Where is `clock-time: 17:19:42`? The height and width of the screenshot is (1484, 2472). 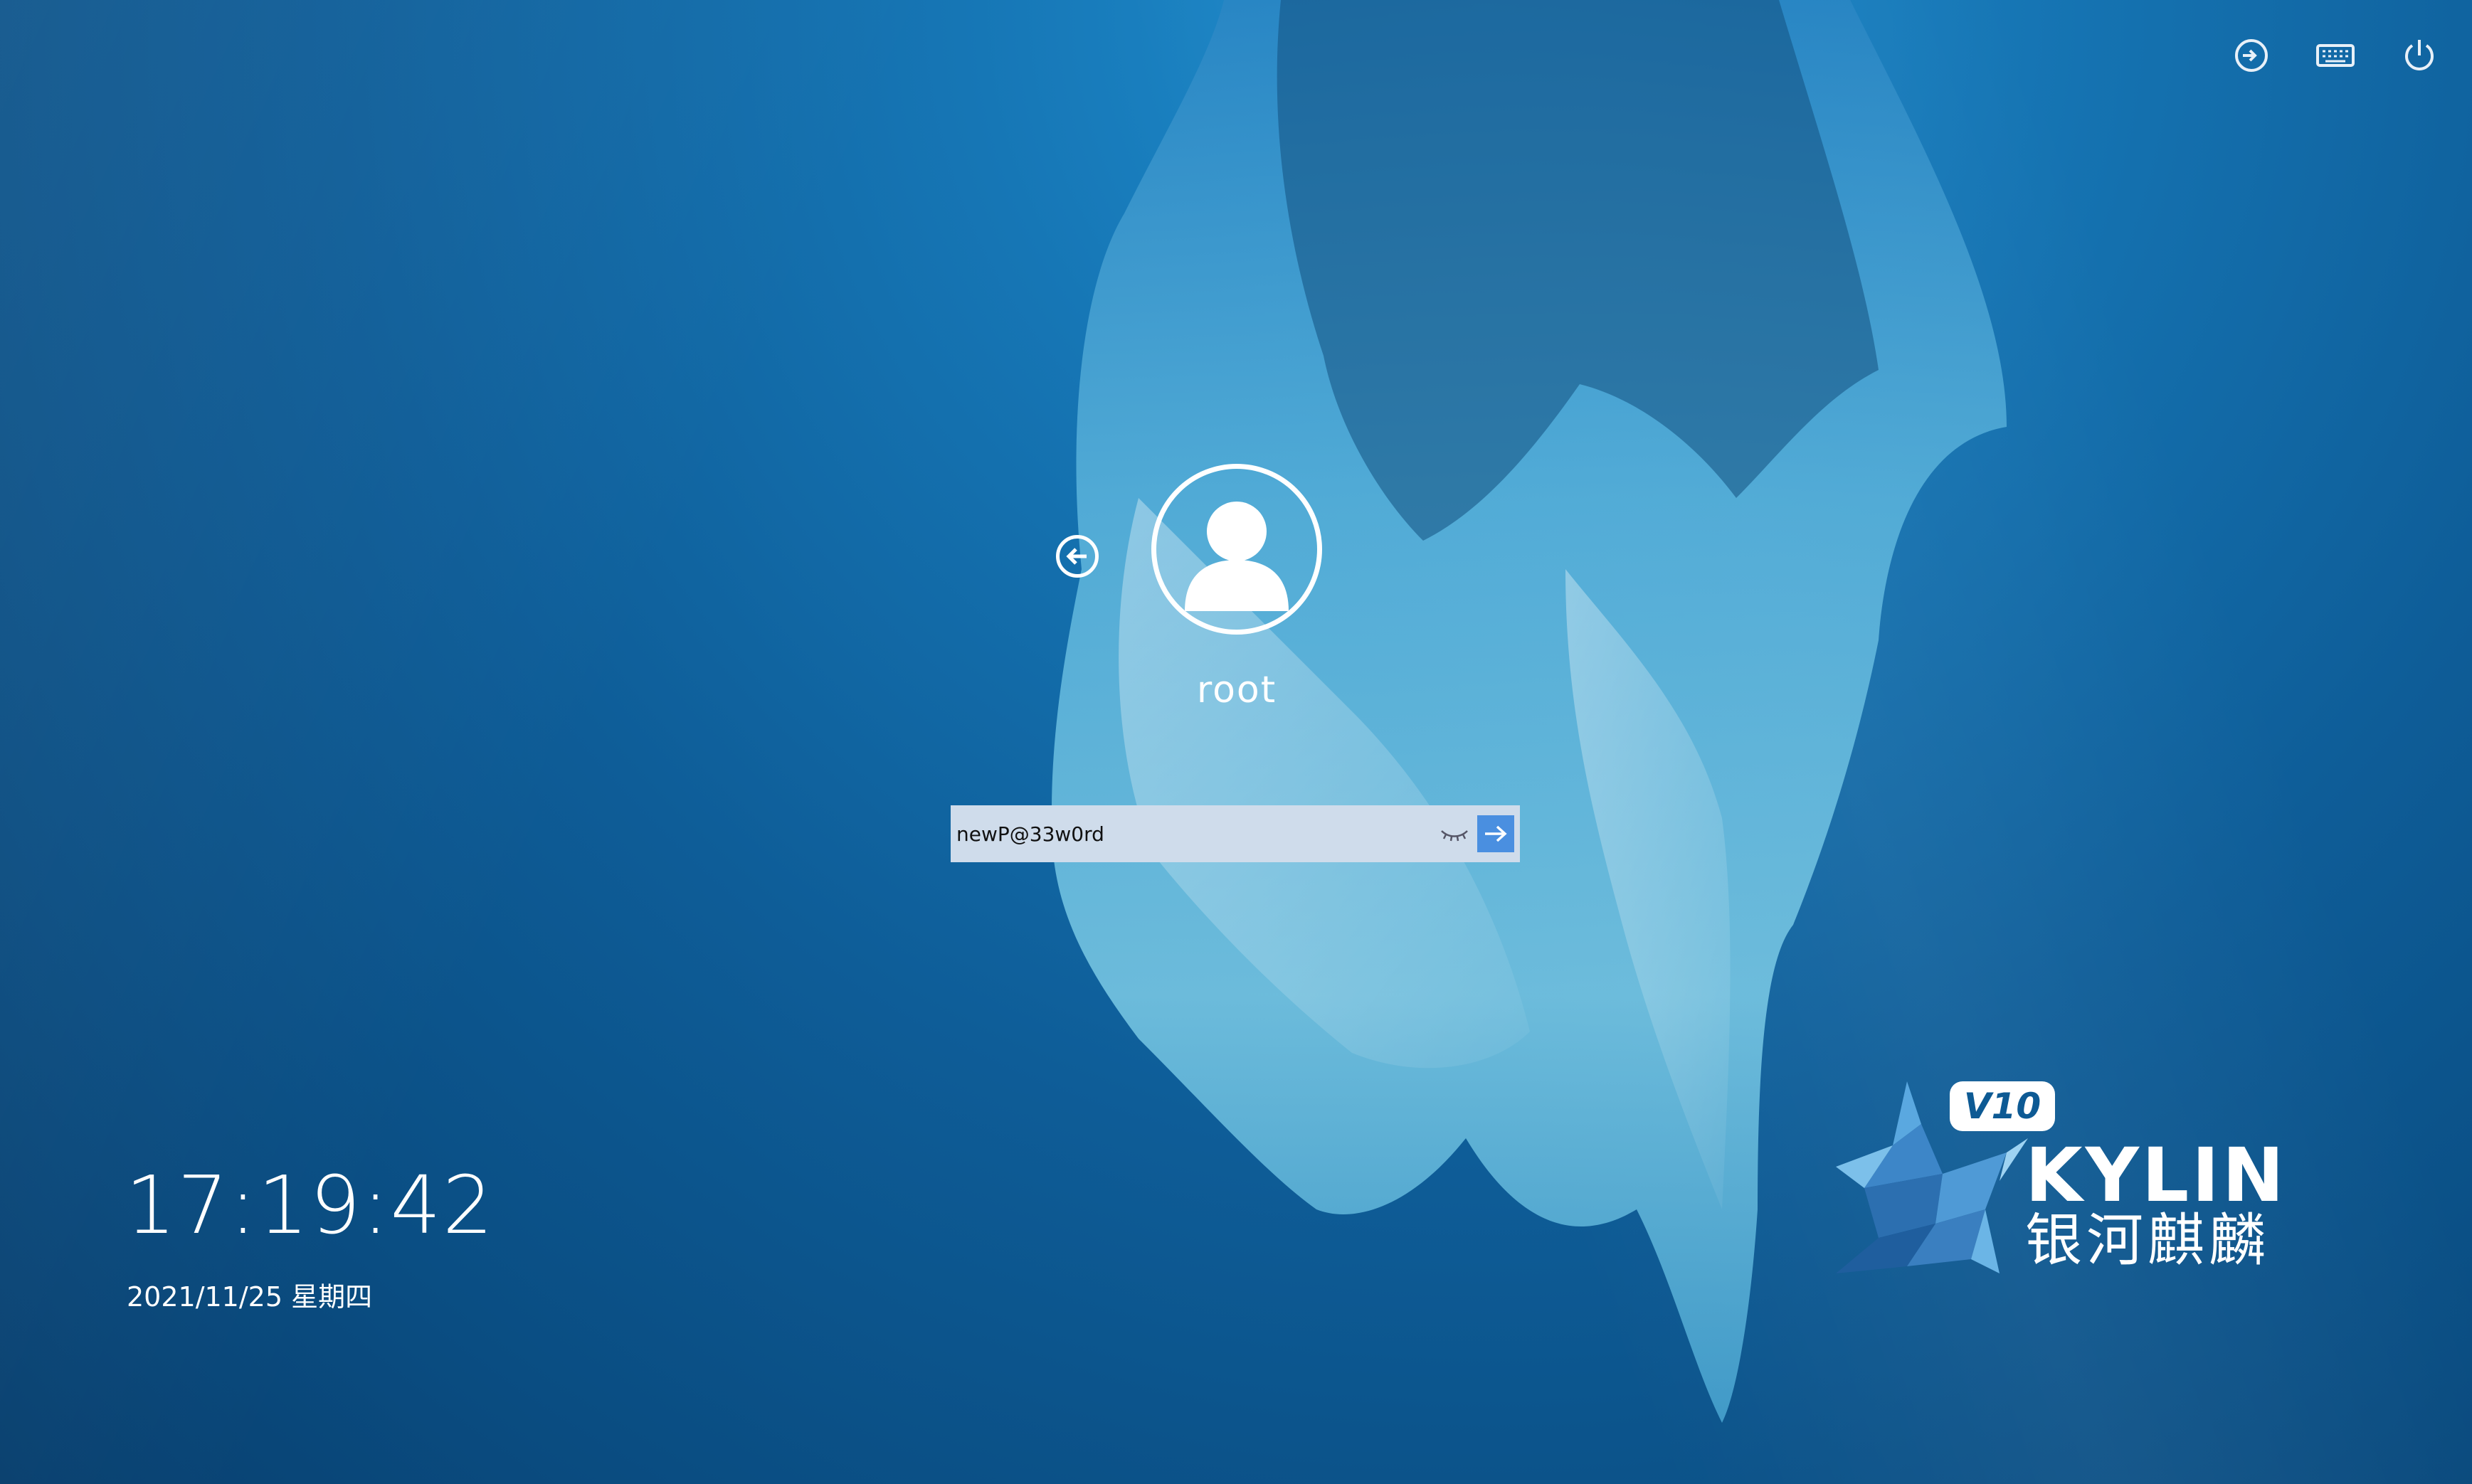
clock-time: 17:19:42 is located at coordinates (310, 1206).